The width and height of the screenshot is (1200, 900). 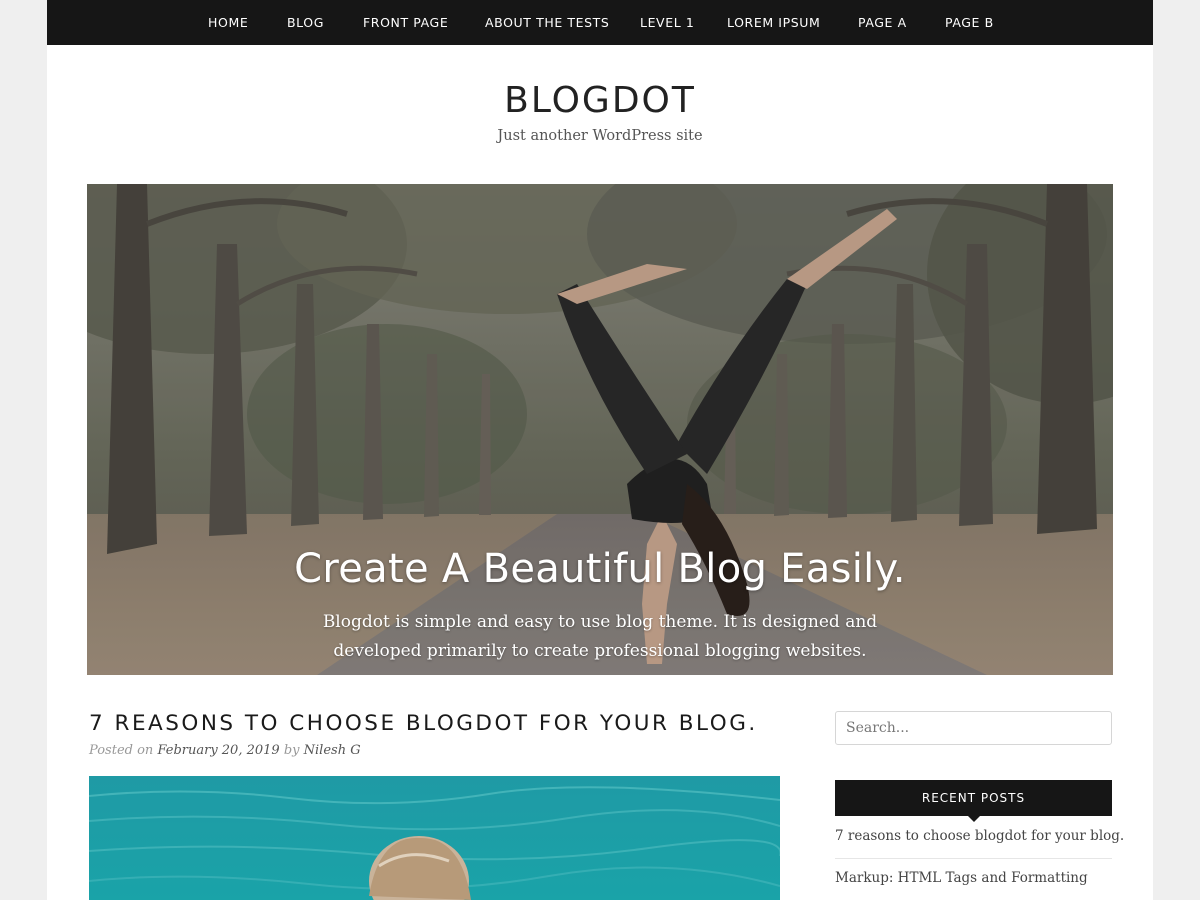 I want to click on post-image, so click(x=434, y=838).